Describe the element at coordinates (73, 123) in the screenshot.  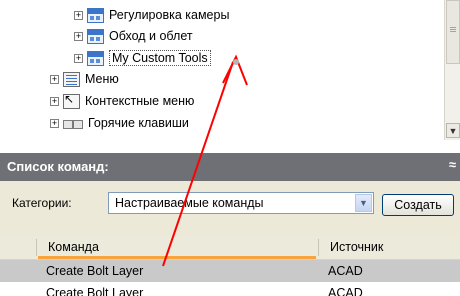
I see `shortcut-keys-icon` at that location.